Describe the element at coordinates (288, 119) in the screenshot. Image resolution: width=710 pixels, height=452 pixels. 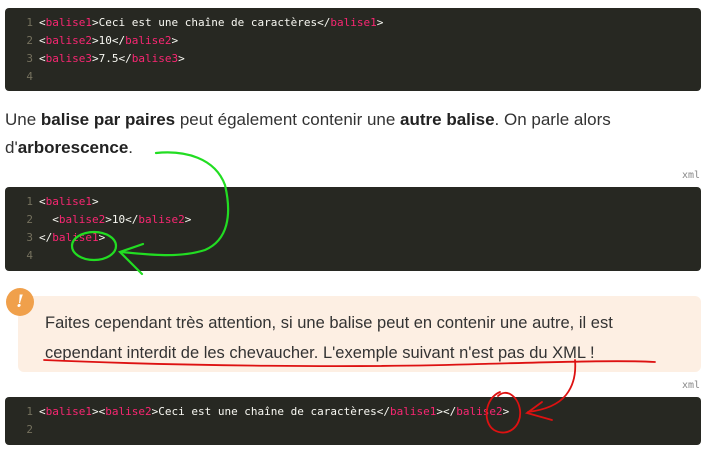
I see `para-text: peut également contenir une` at that location.